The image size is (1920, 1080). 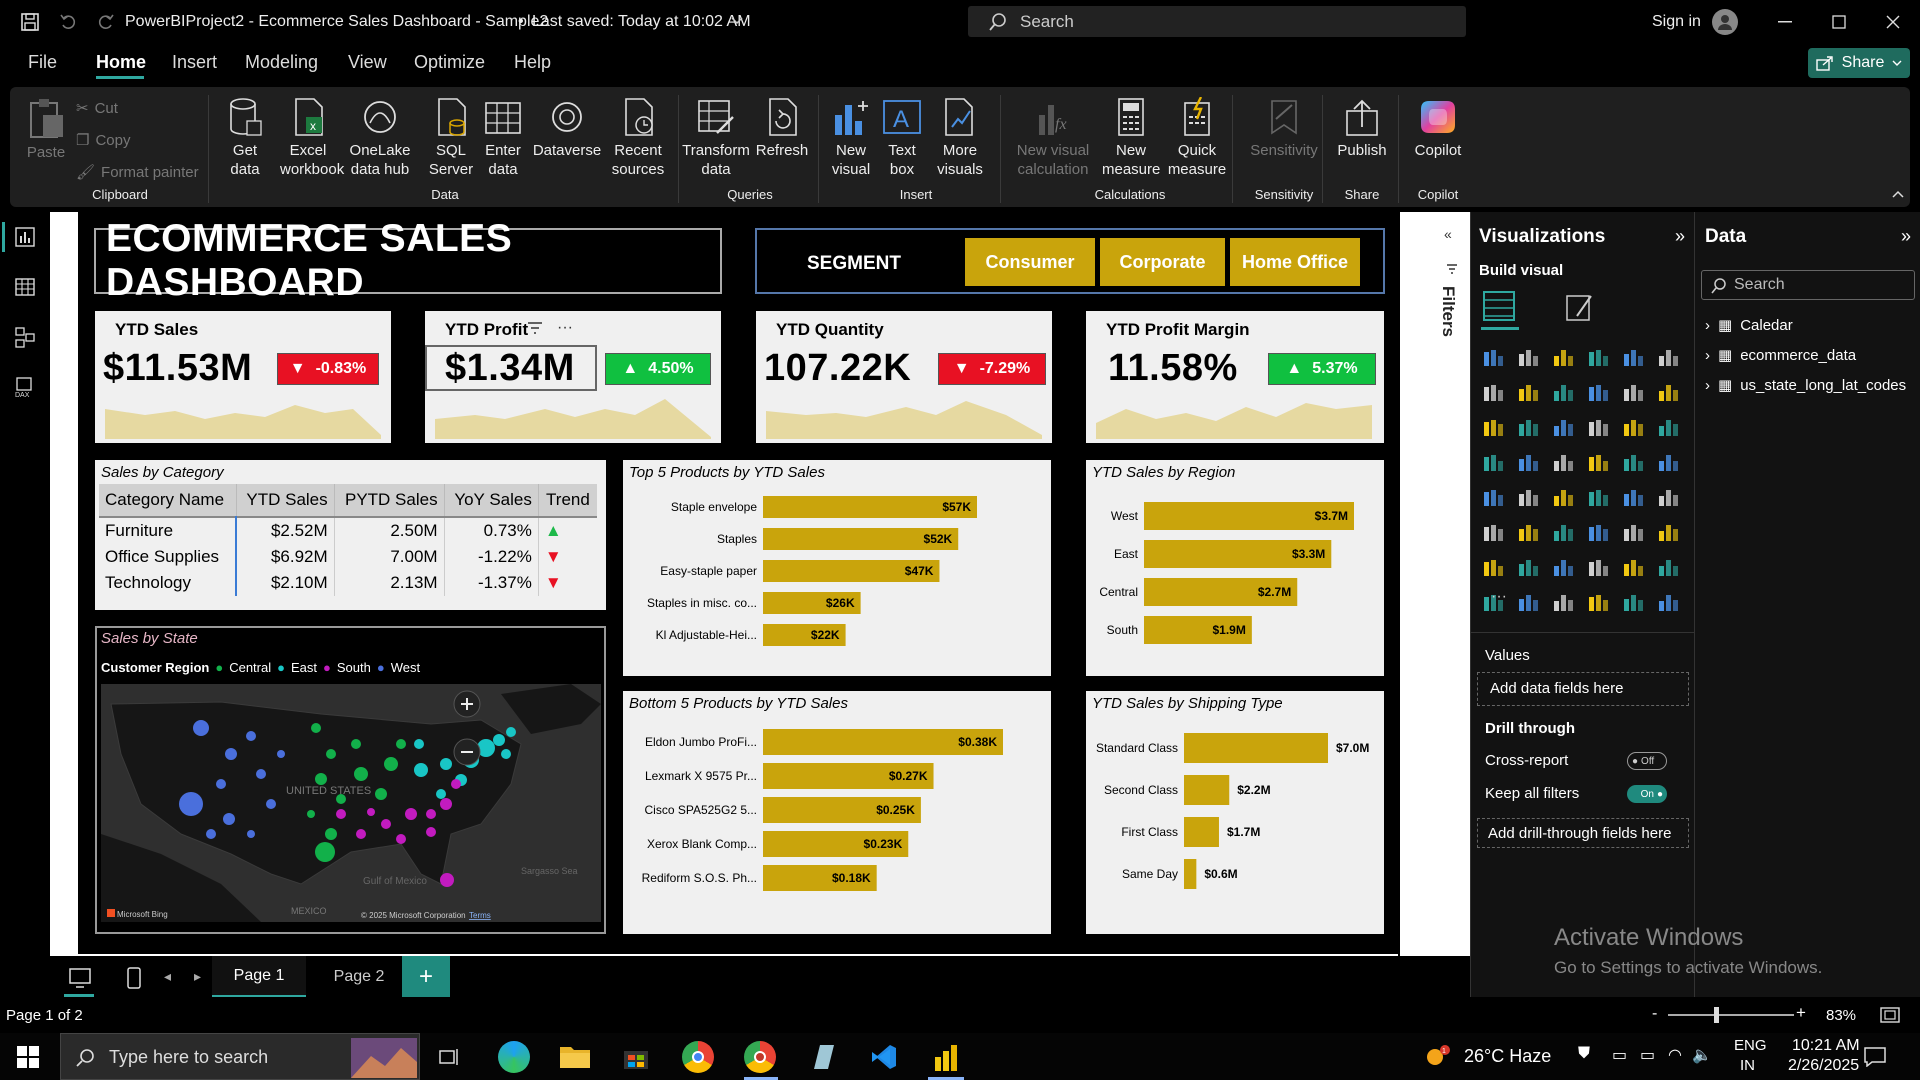 What do you see at coordinates (25, 337) in the screenshot?
I see `model-view-icon` at bounding box center [25, 337].